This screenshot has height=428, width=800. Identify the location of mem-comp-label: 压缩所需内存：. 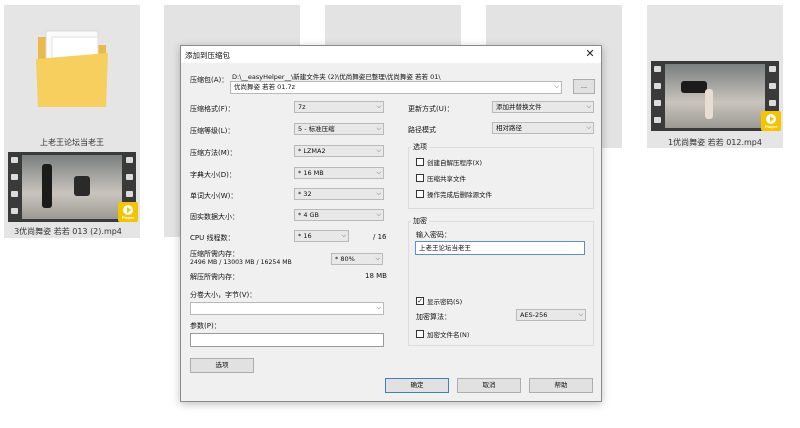
(214, 254).